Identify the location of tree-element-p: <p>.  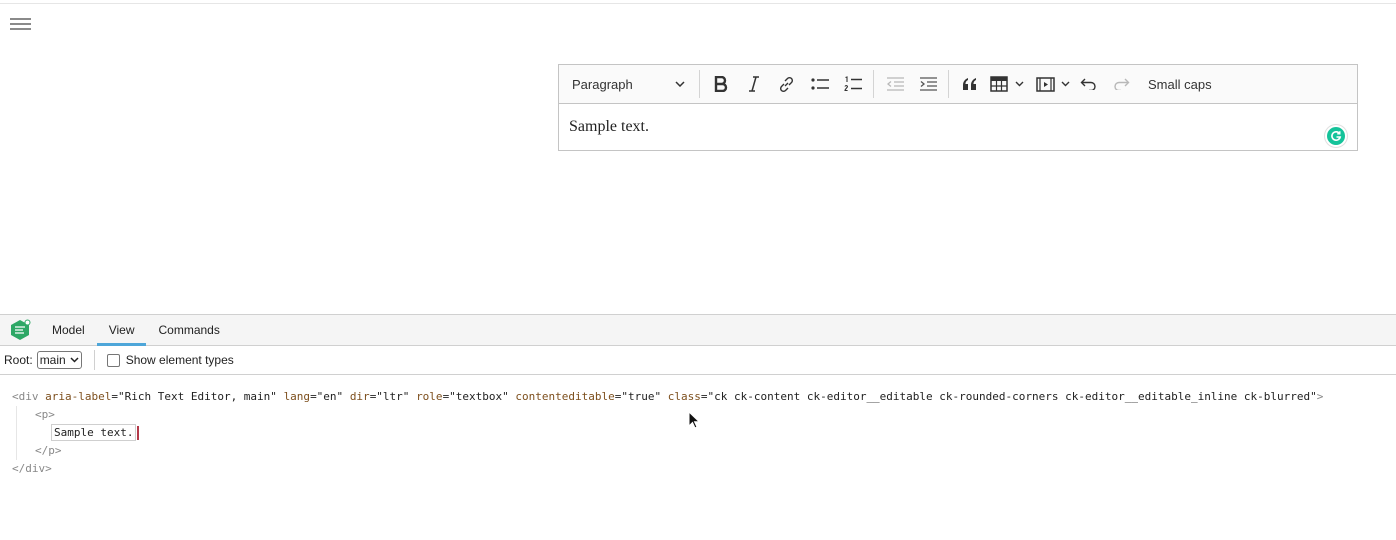
(715, 415).